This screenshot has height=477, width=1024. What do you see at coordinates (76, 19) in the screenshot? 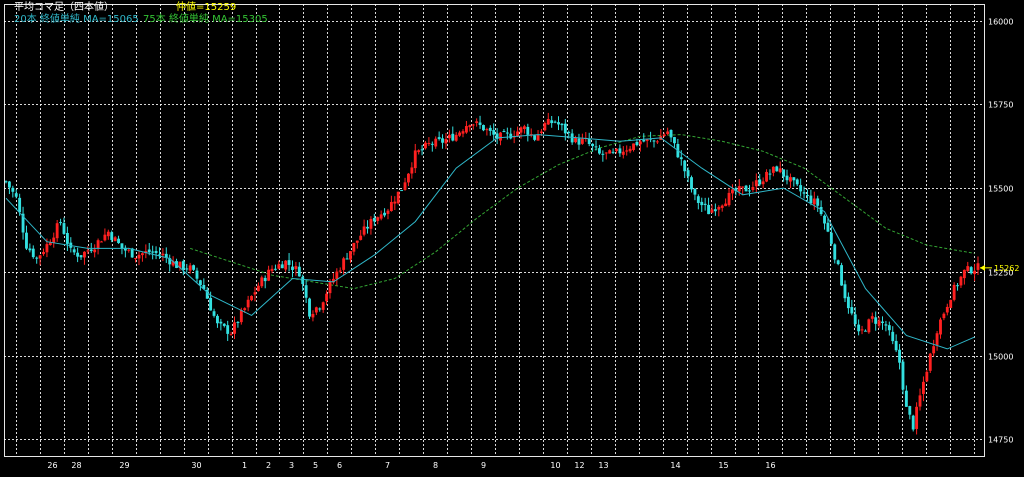
I see `ma20-legend: 20本 終値単純 MA=15065` at bounding box center [76, 19].